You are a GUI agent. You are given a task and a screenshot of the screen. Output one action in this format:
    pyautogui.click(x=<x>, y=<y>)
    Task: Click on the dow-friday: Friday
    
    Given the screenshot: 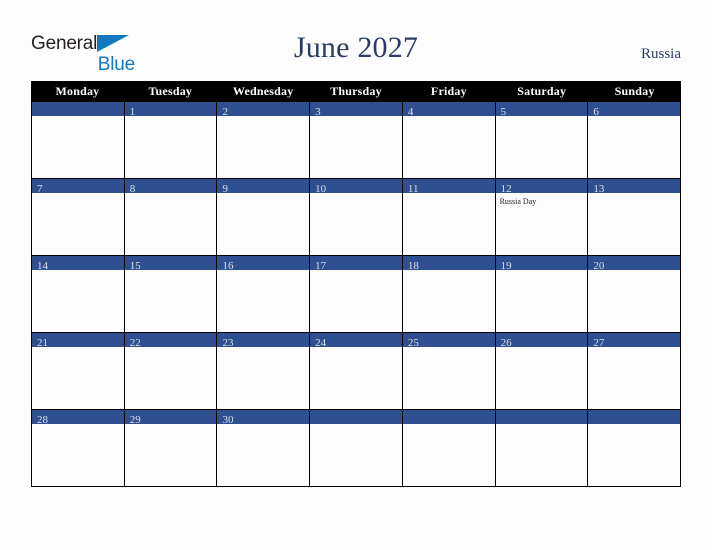 What is the action you would take?
    pyautogui.click(x=448, y=91)
    